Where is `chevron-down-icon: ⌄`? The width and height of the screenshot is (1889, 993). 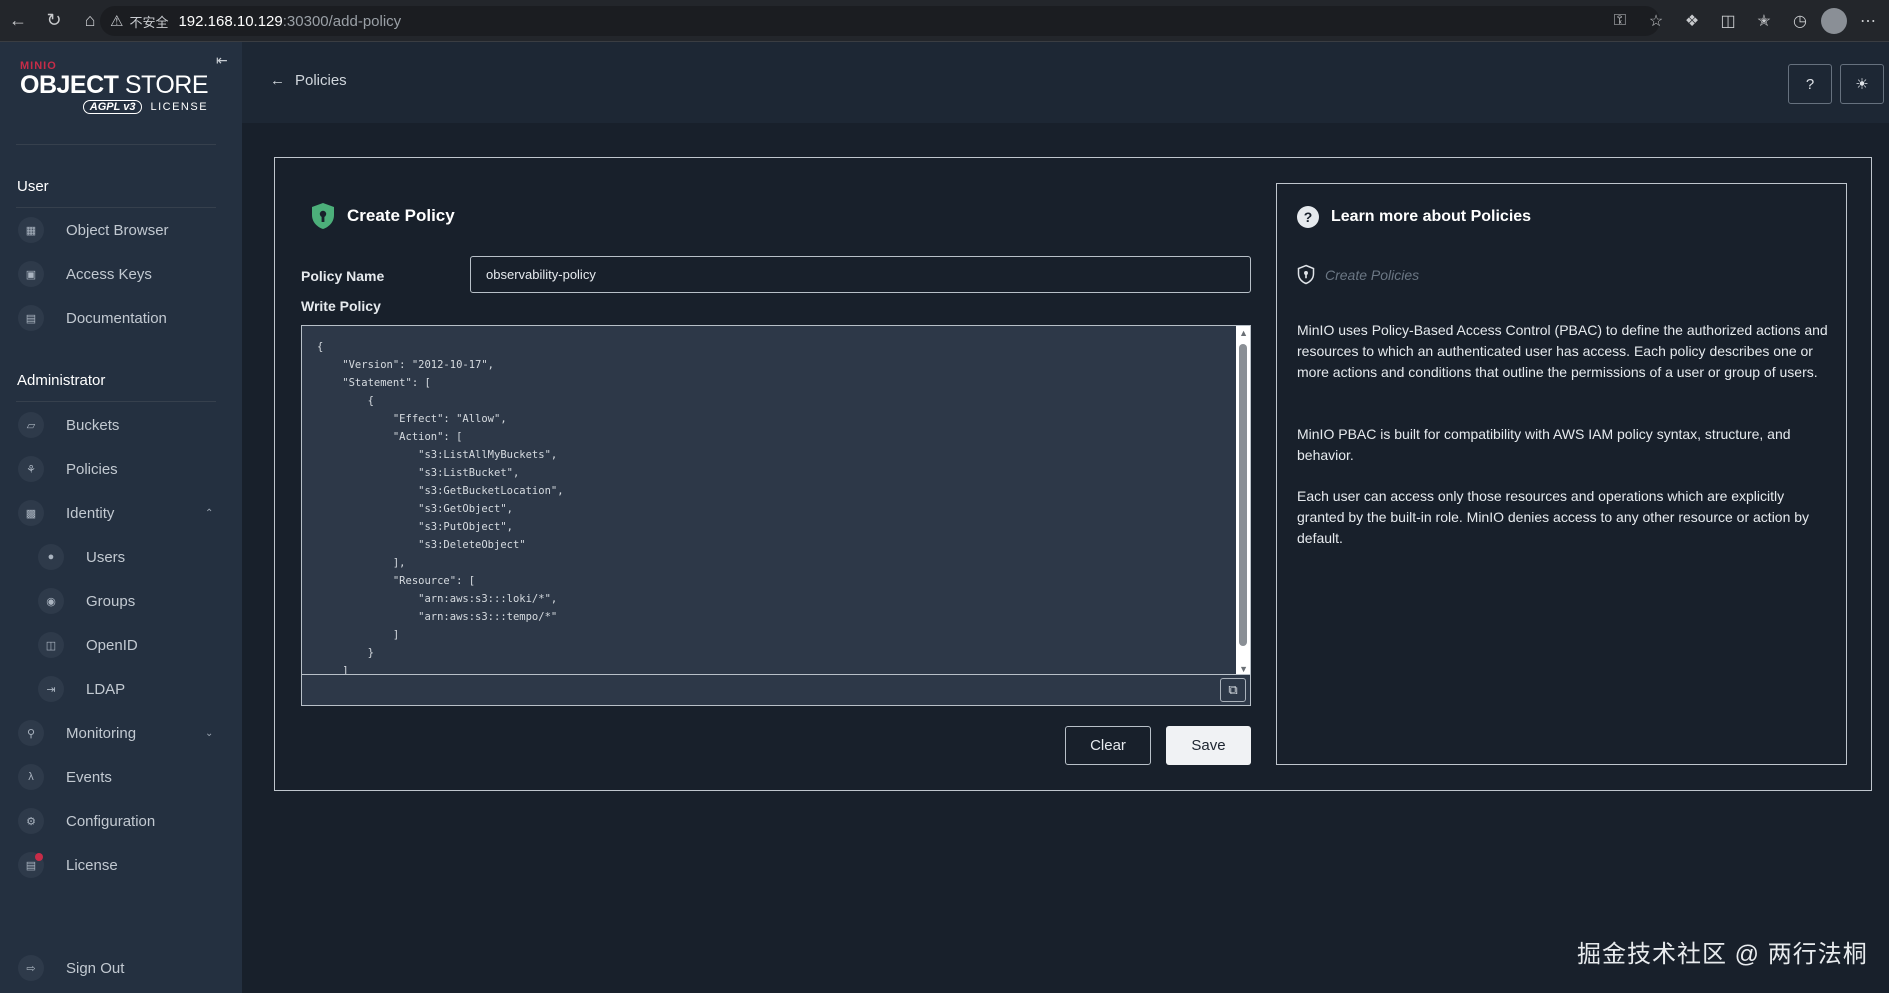
chevron-down-icon: ⌄ is located at coordinates (209, 733).